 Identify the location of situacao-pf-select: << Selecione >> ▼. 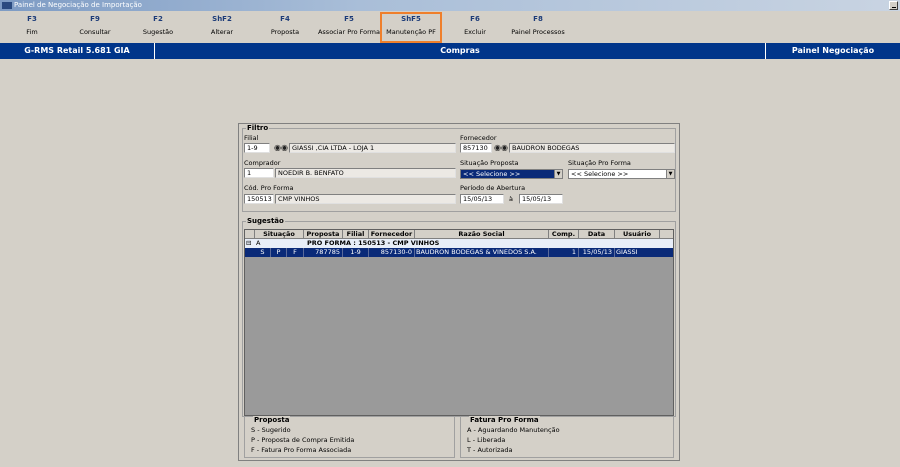
(621, 174).